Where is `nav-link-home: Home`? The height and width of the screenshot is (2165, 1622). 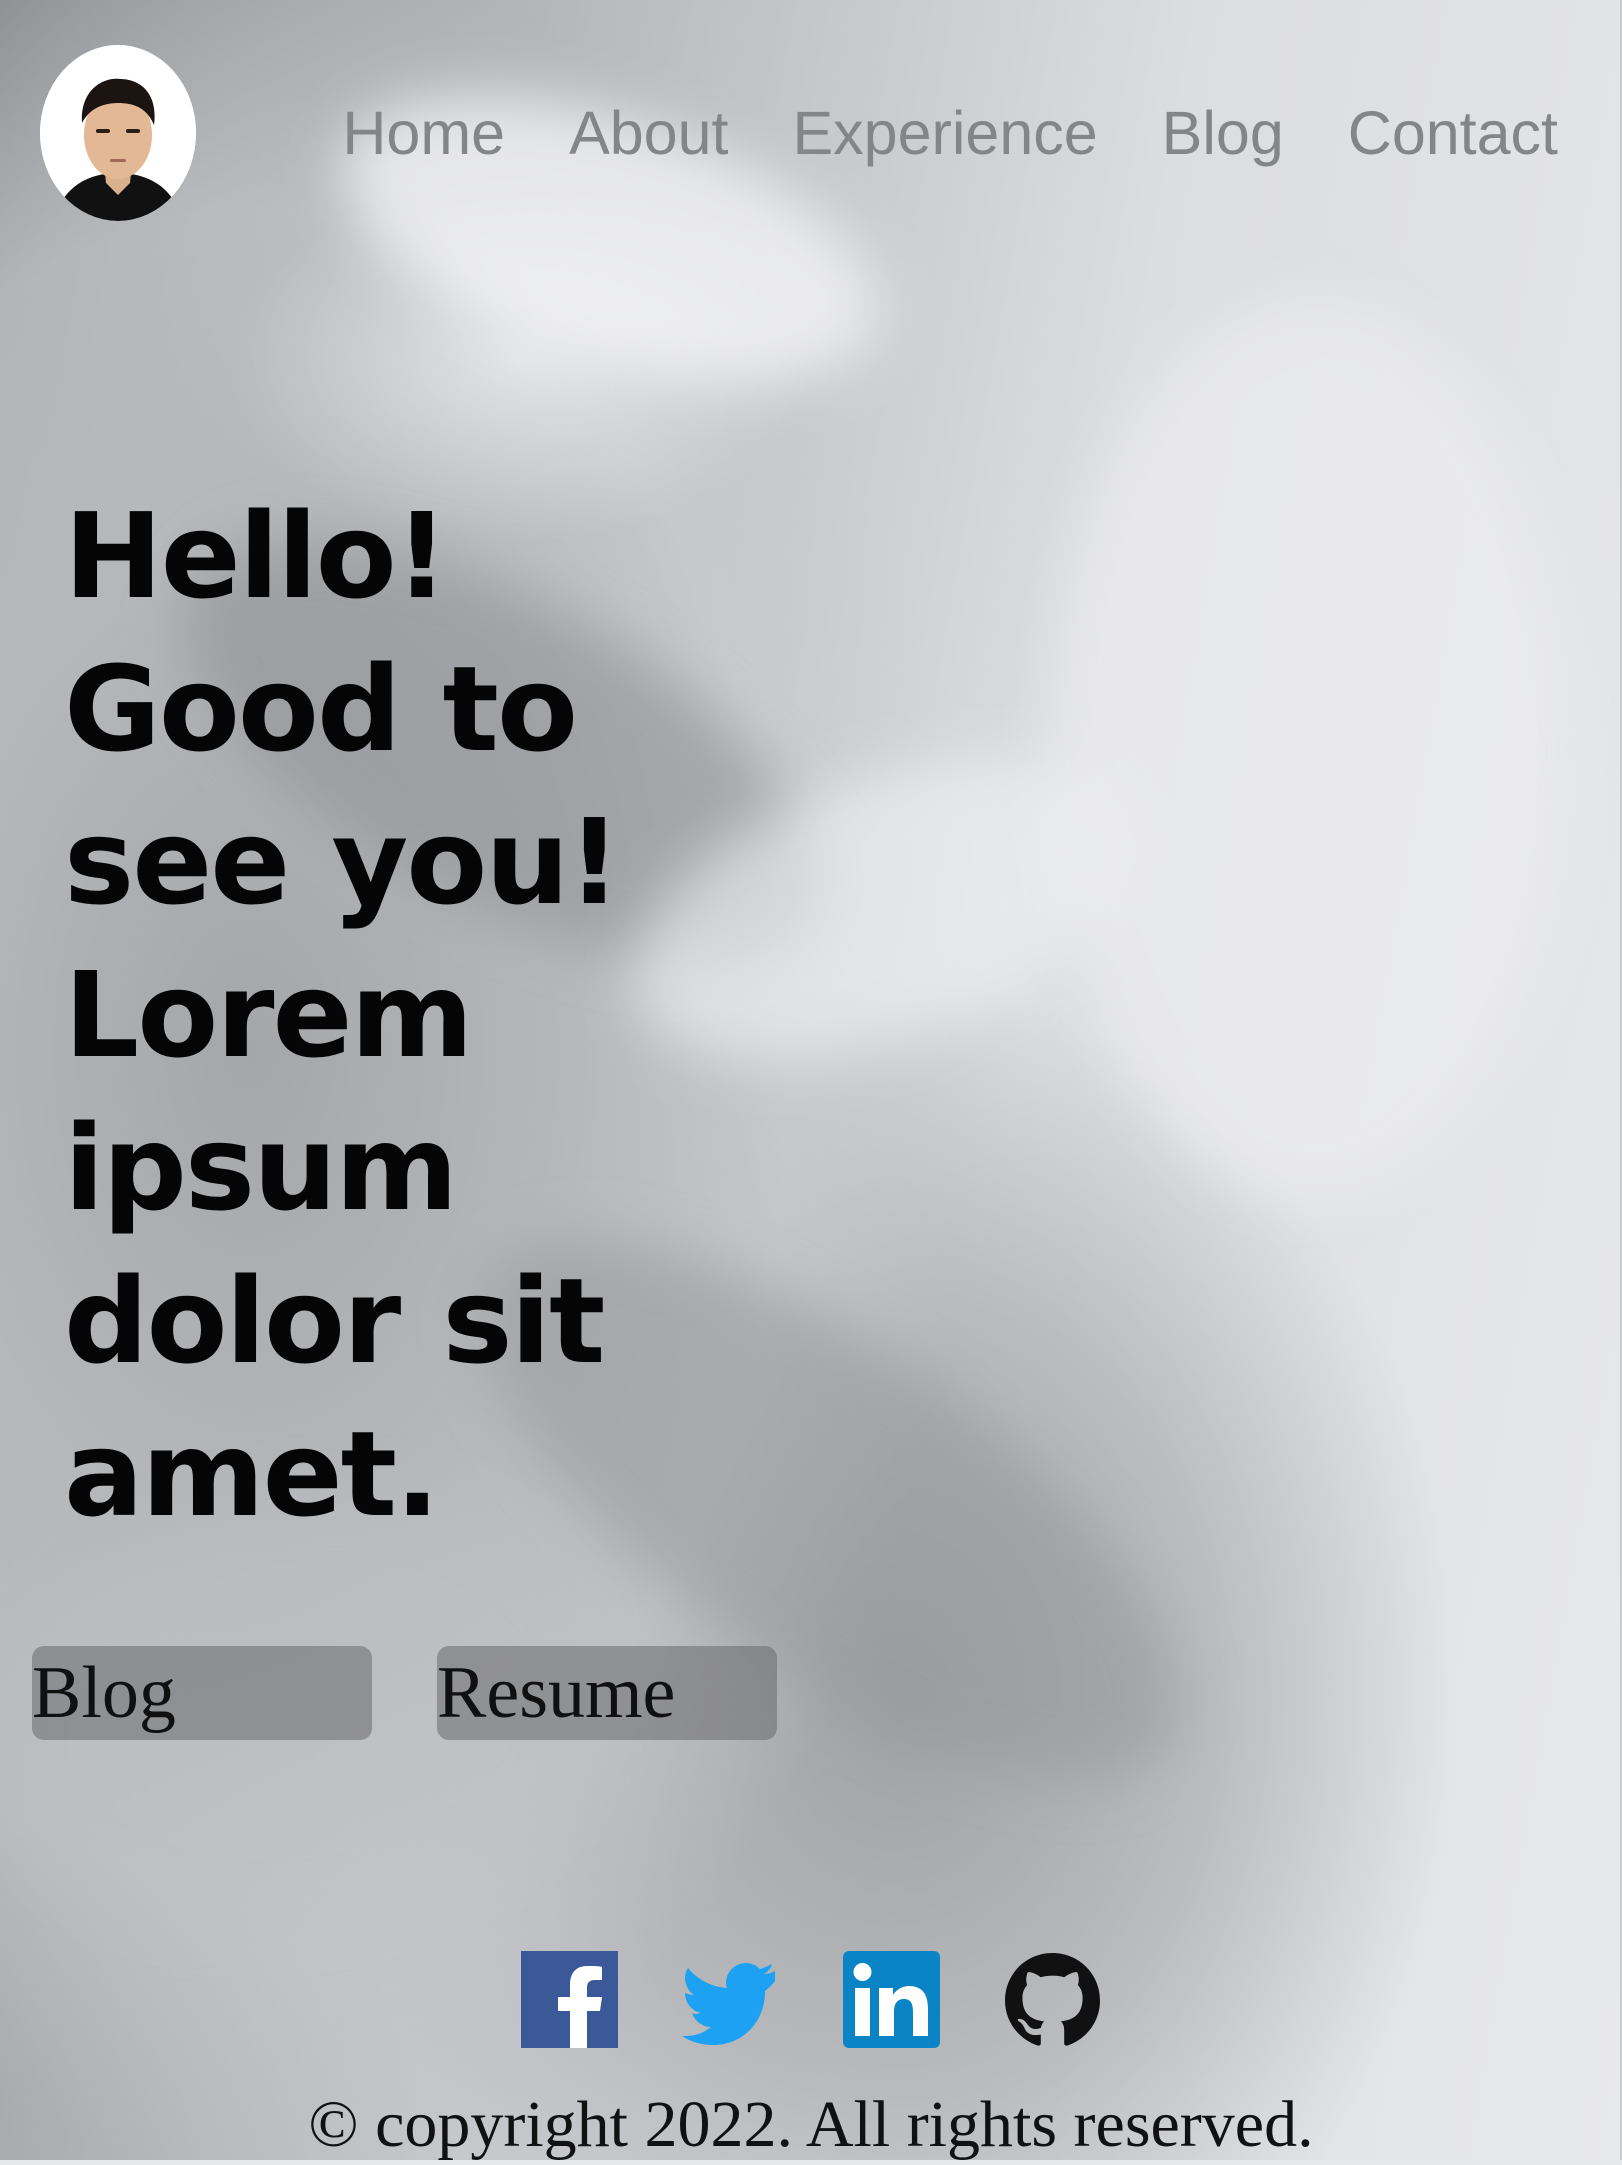
nav-link-home: Home is located at coordinates (423, 133).